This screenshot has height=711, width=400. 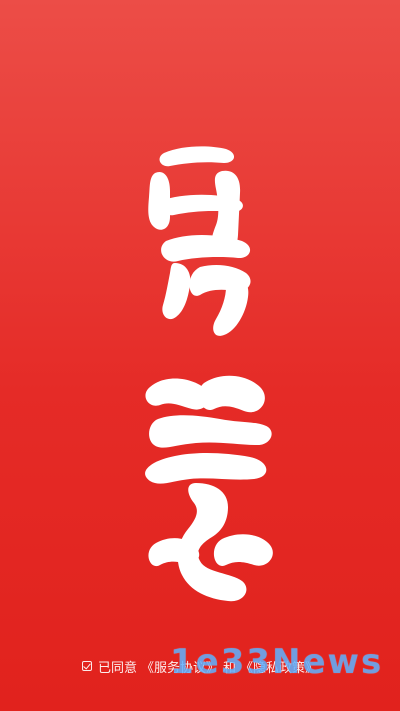 What do you see at coordinates (87, 666) in the screenshot?
I see `checkbox-checked-icon` at bounding box center [87, 666].